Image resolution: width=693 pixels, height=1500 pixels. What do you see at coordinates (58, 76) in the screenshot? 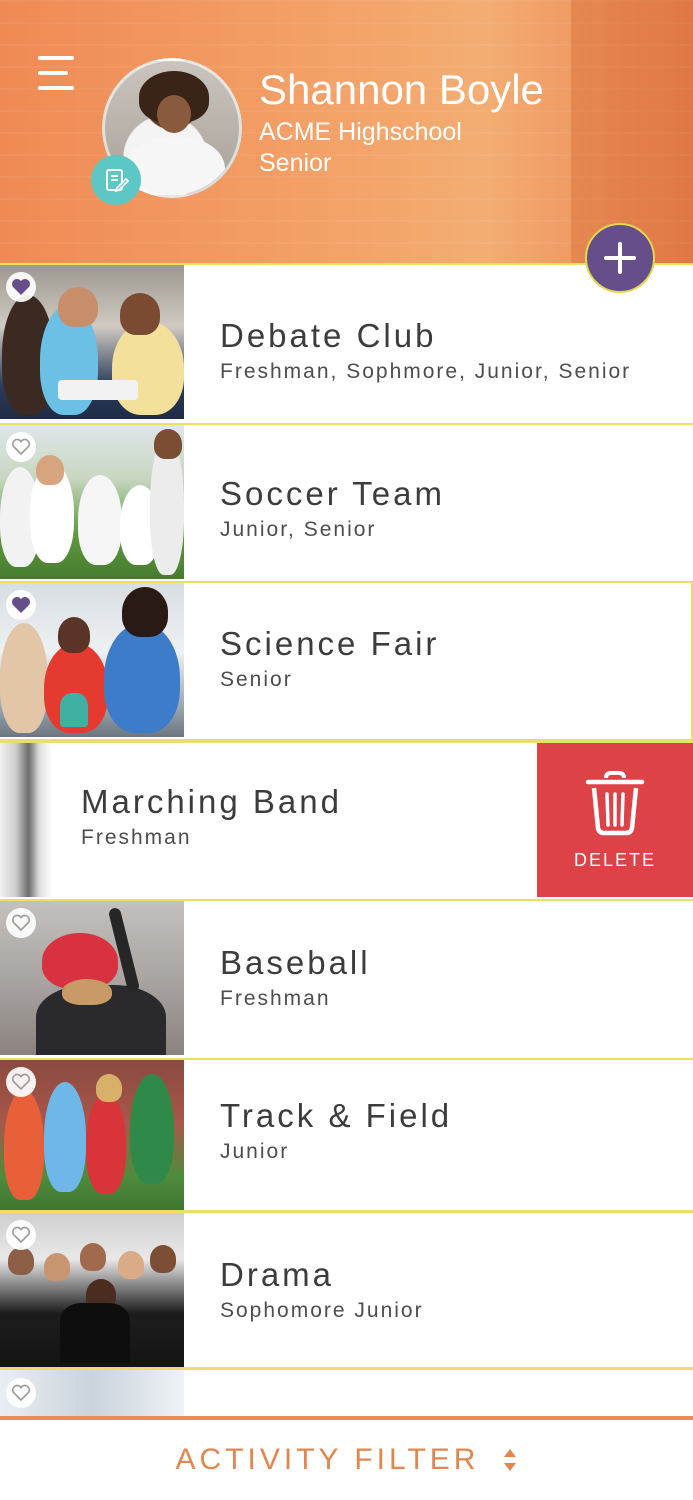
I see `hamburger-icon` at bounding box center [58, 76].